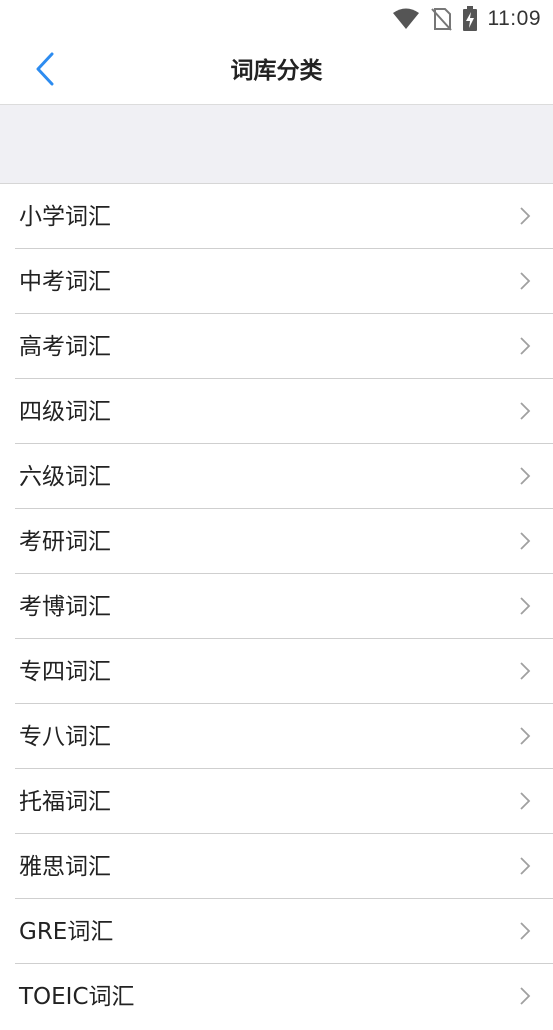 This screenshot has height=1030, width=553. I want to click on header-spacer-band, so click(276, 144).